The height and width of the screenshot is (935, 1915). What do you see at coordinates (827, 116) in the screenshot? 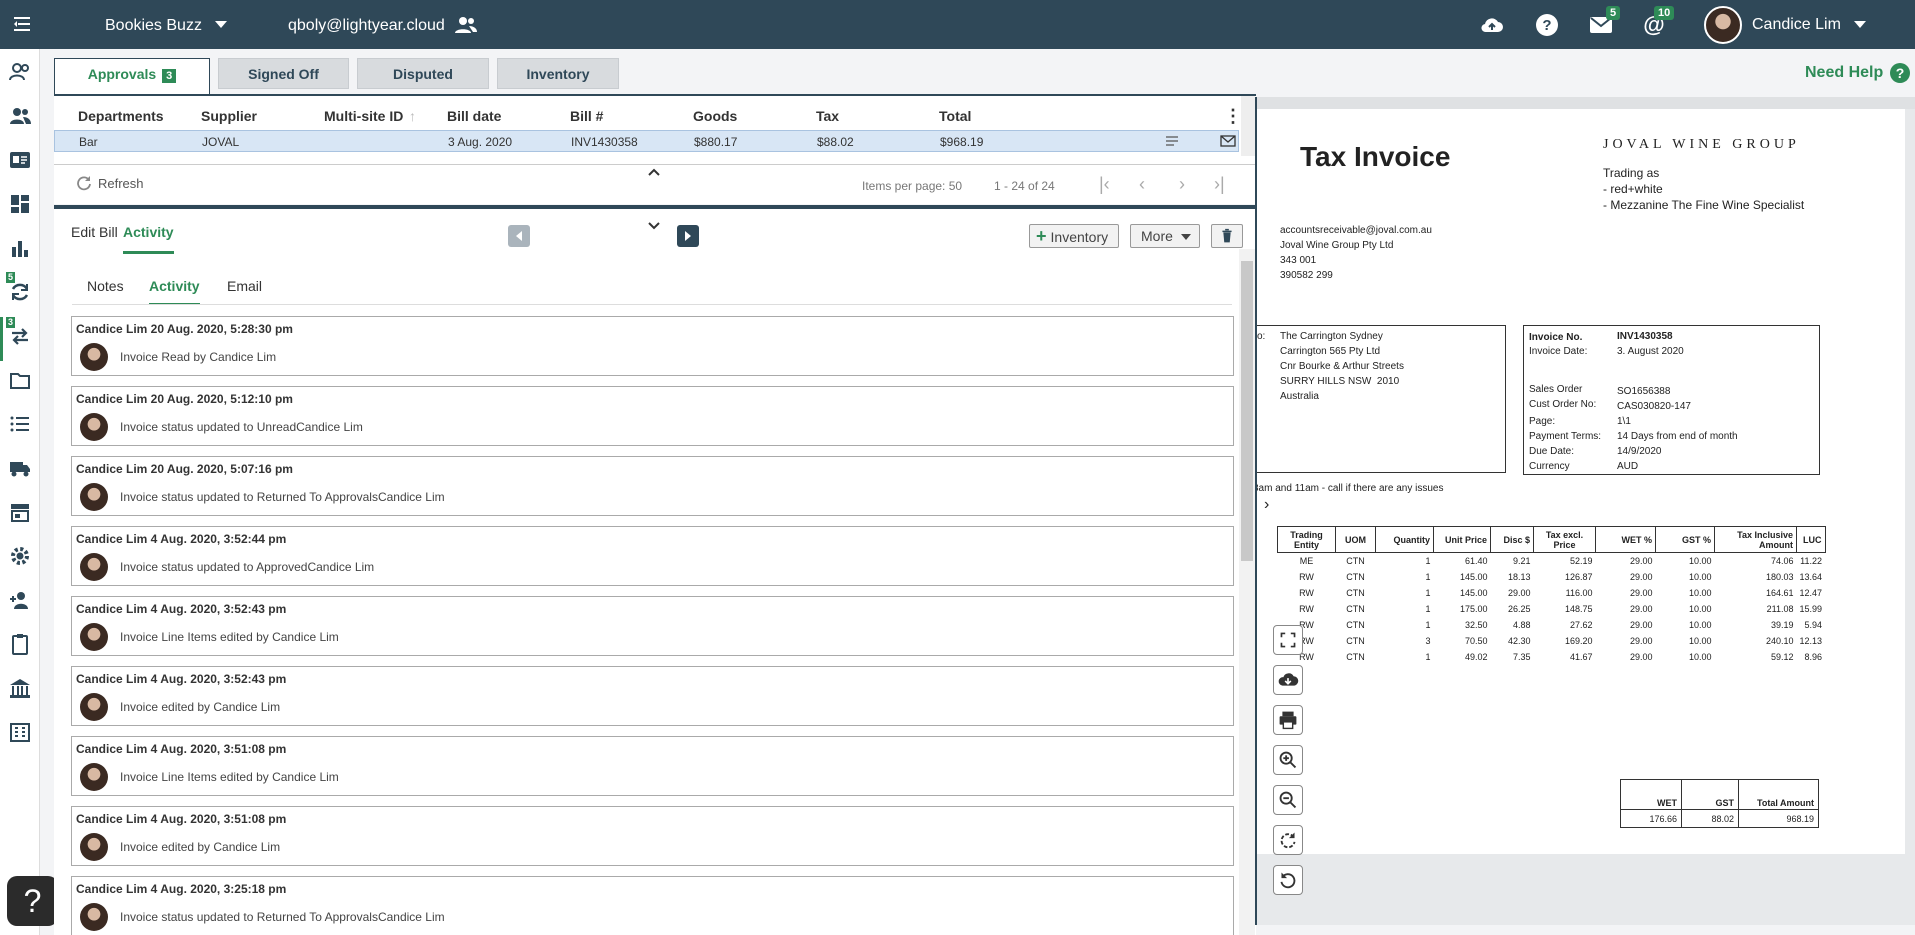
I see `column-header-tax: Tax` at bounding box center [827, 116].